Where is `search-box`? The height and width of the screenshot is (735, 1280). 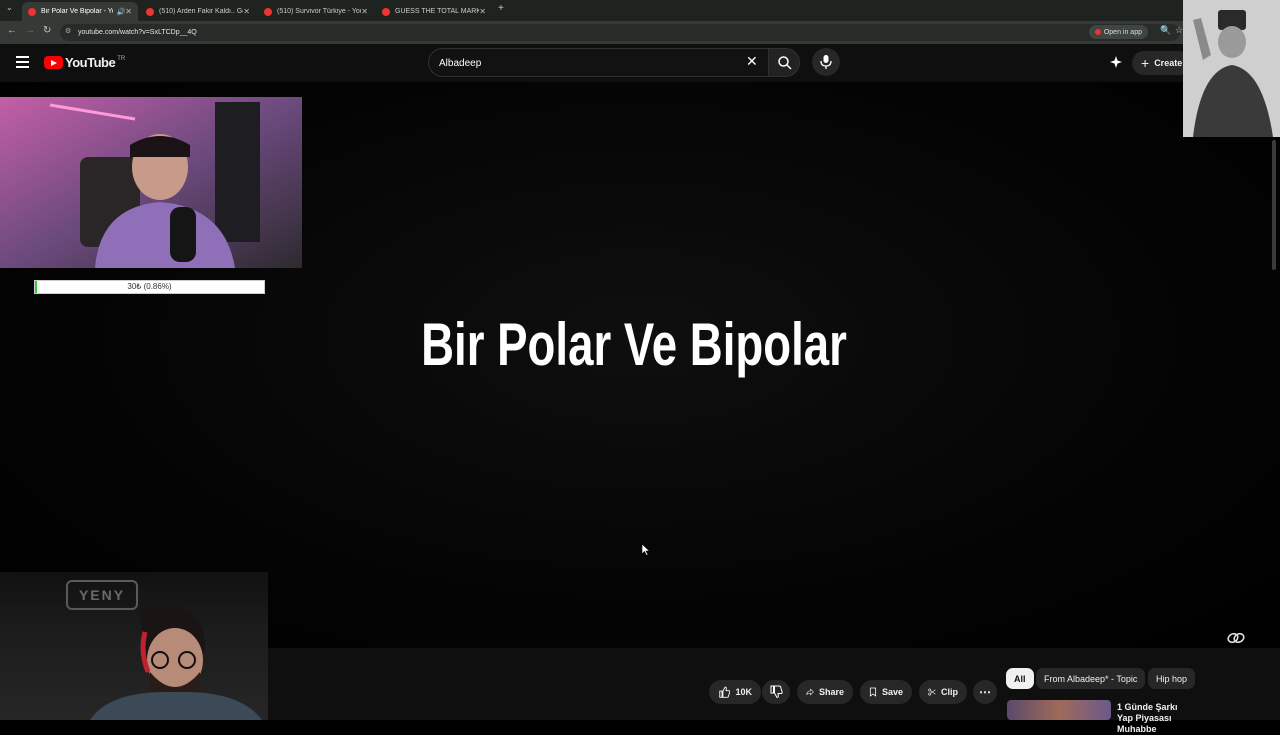
search-box is located at coordinates (599, 62).